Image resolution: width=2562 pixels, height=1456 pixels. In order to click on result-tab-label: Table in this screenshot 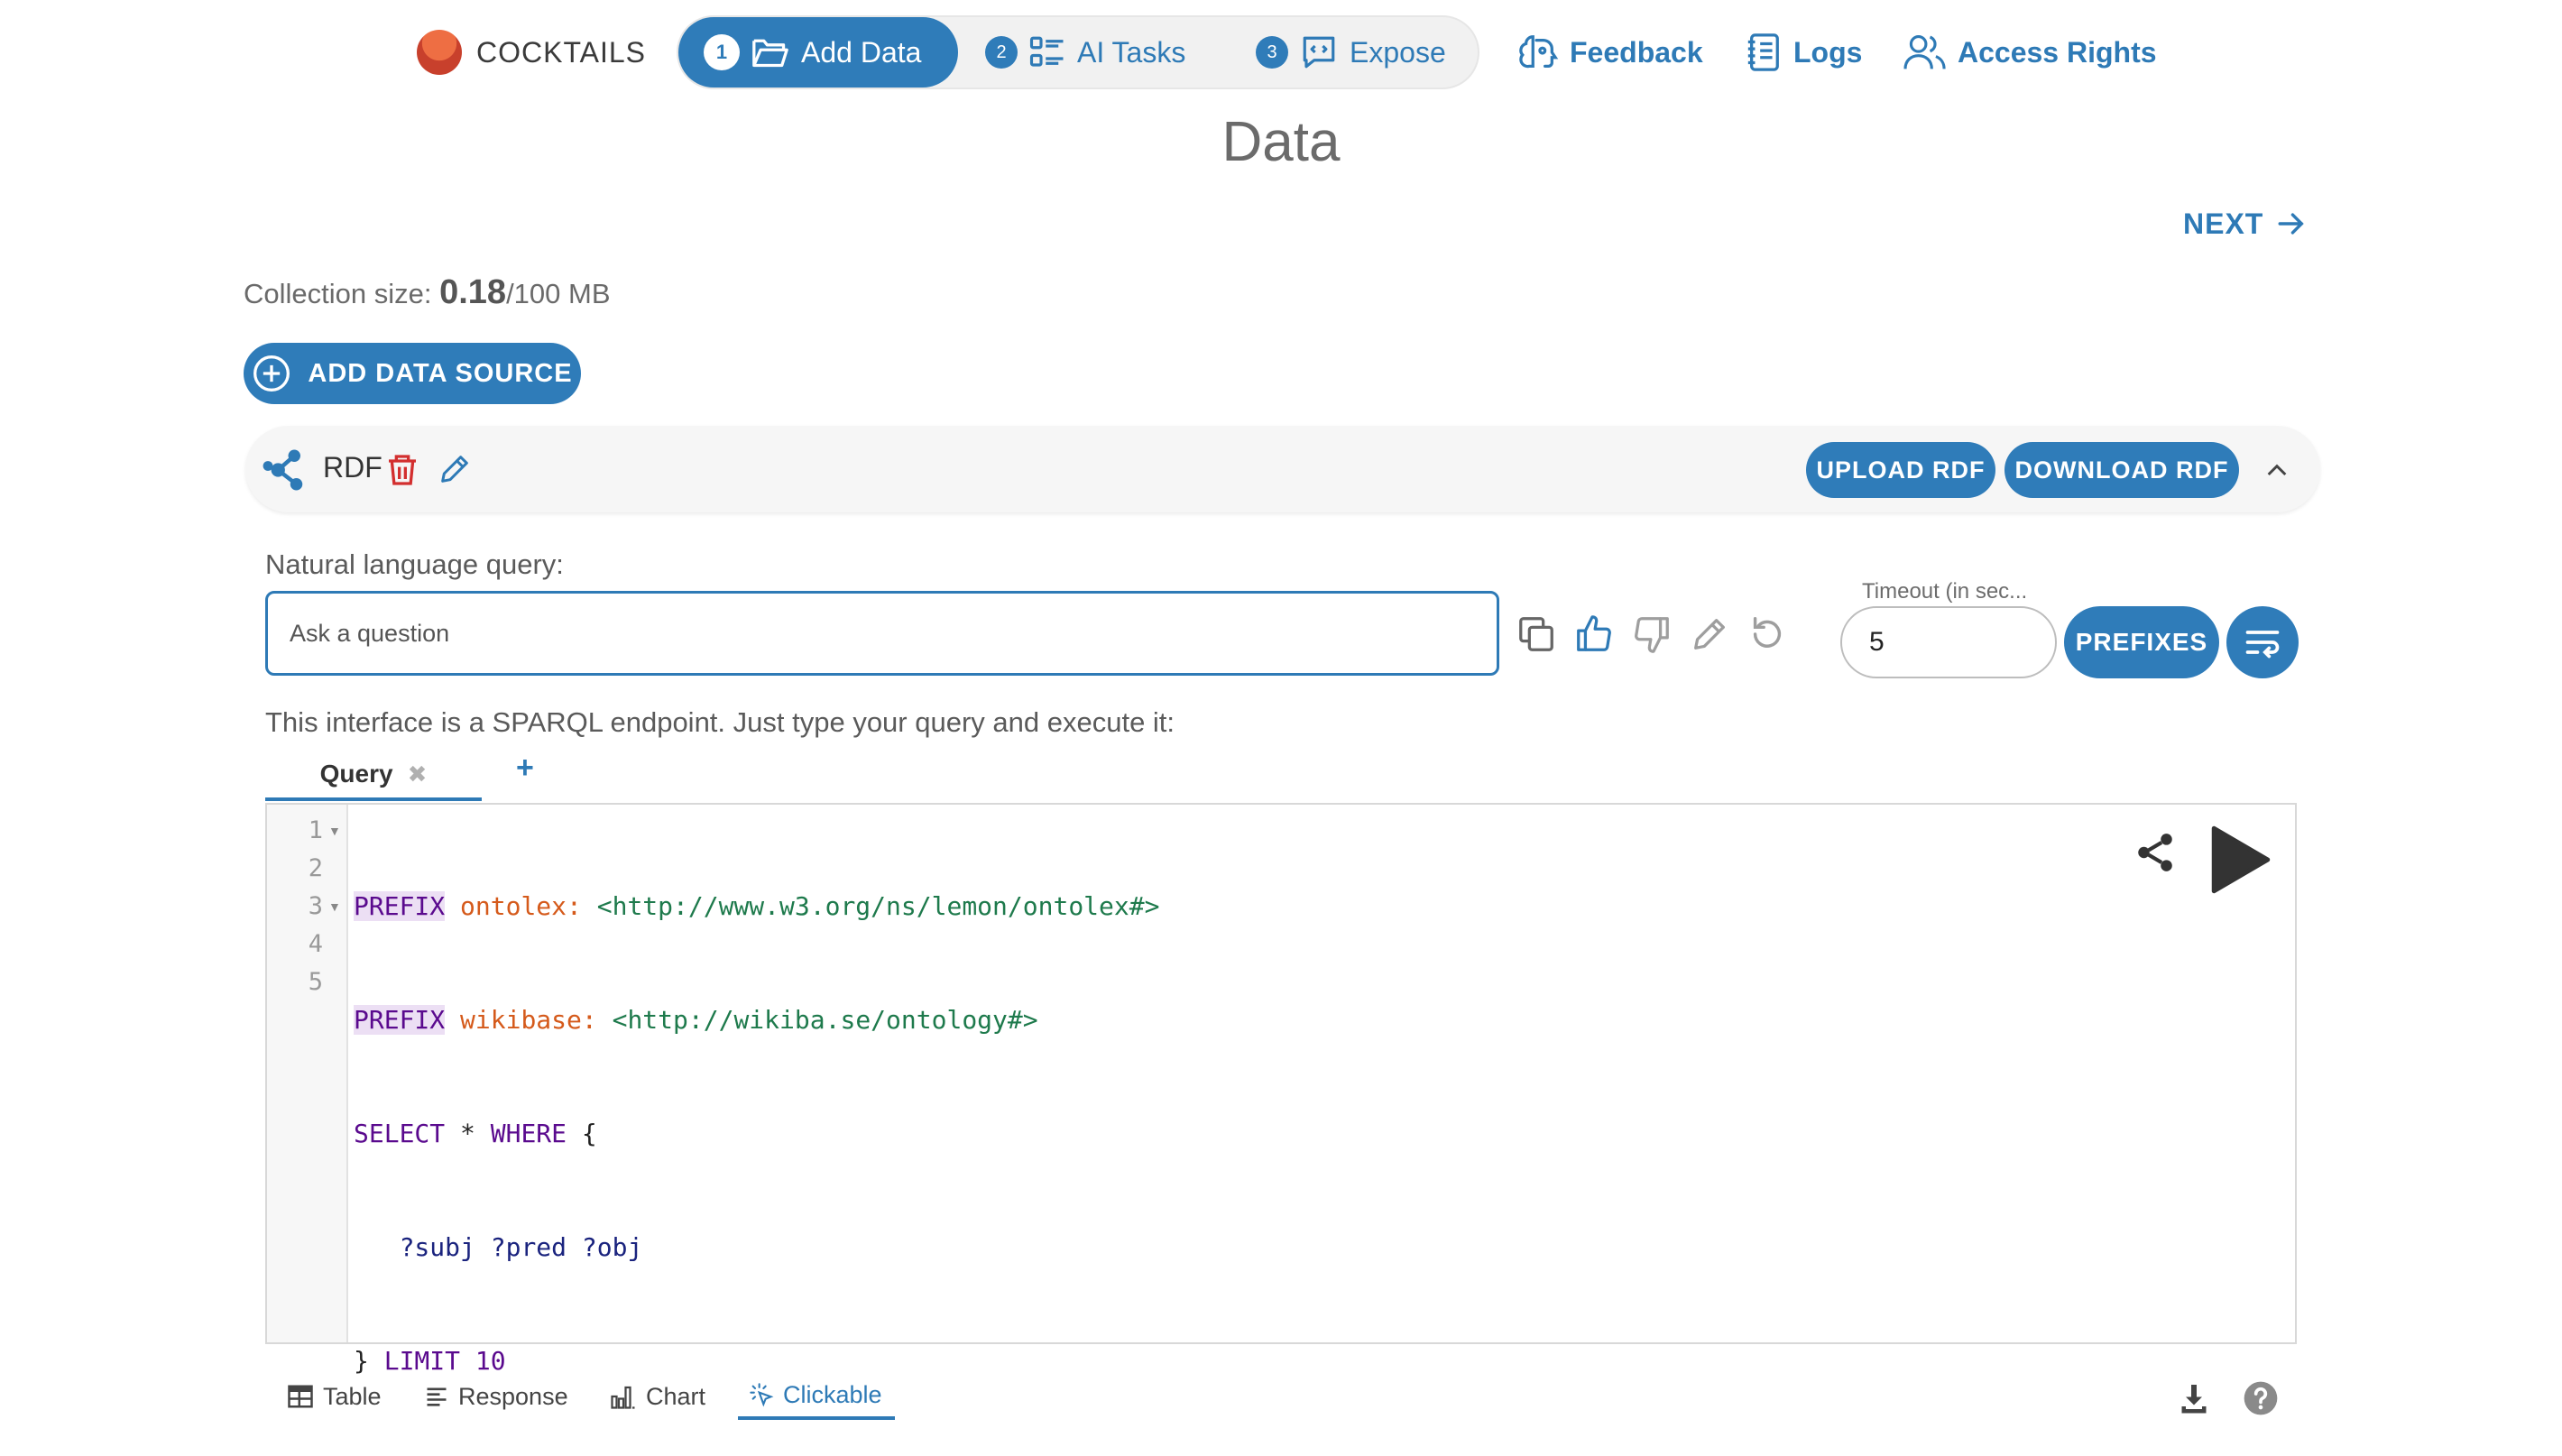, I will do `click(352, 1396)`.